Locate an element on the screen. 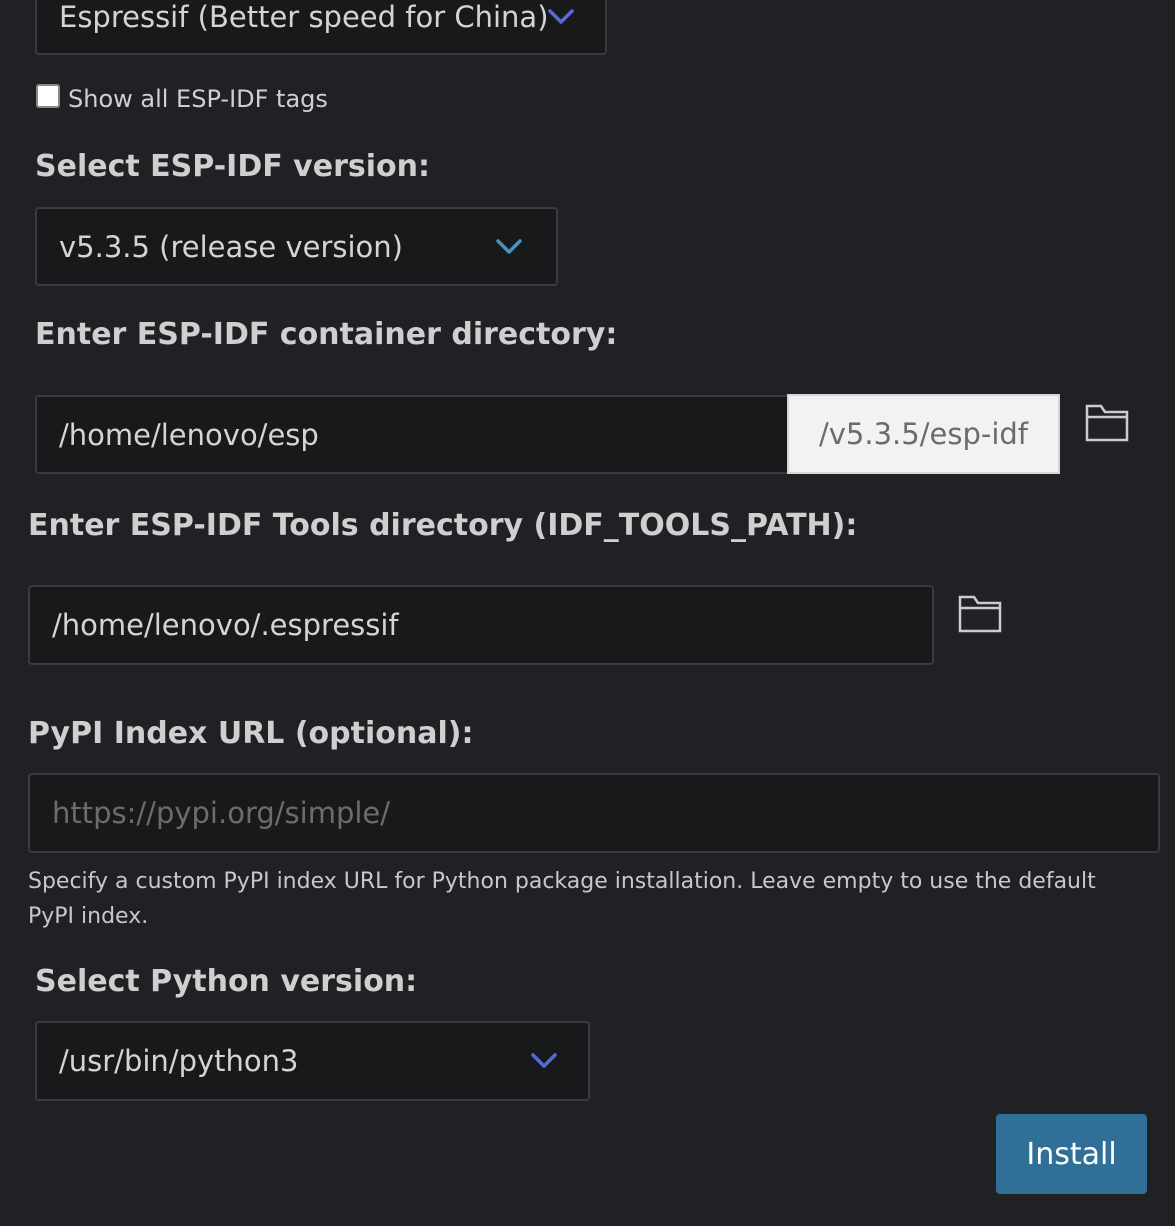 This screenshot has height=1226, width=1175. download-server-value: Espressif (Better speed for China) is located at coordinates (304, 17).